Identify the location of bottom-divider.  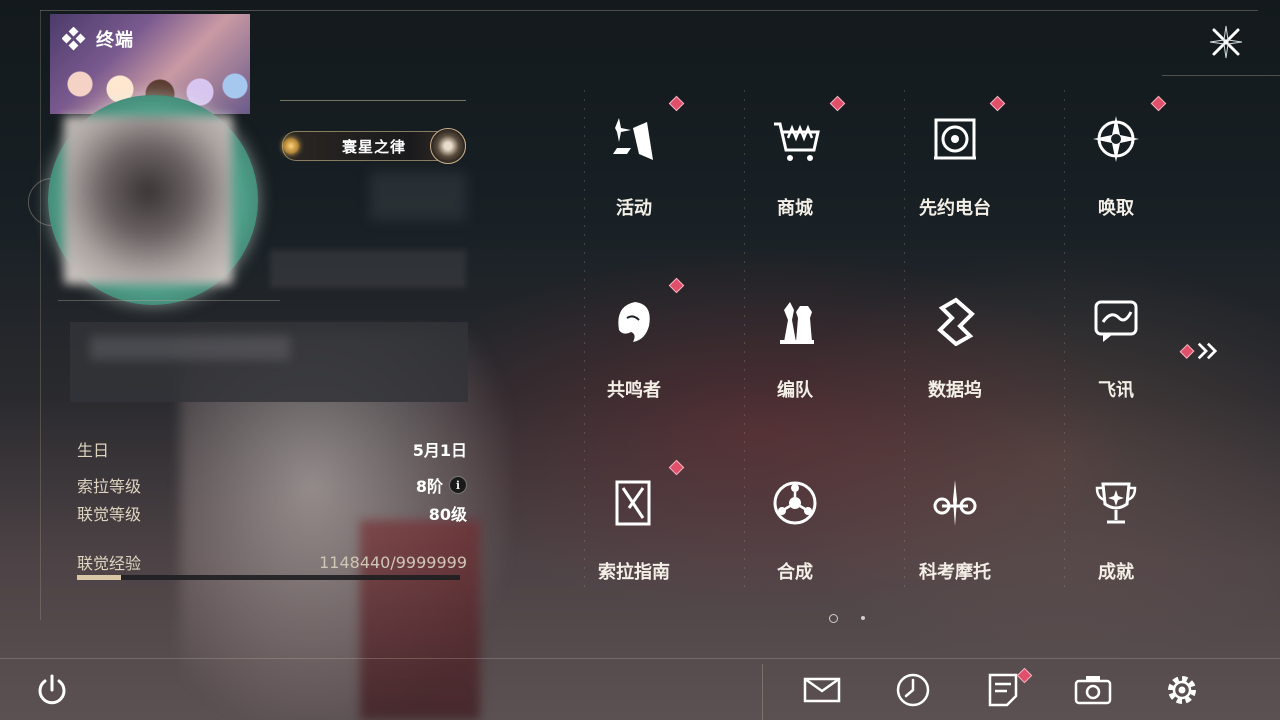
(762, 692).